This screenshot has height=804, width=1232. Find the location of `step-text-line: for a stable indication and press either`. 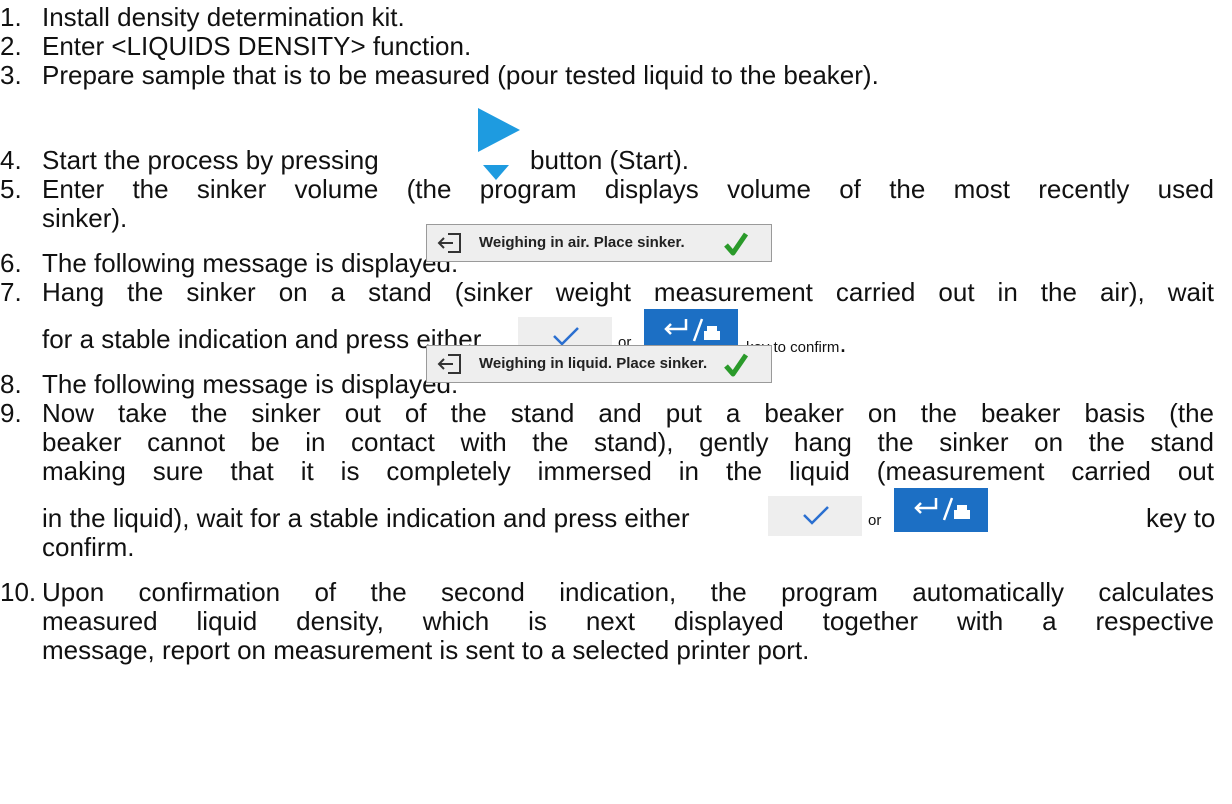

step-text-line: for a stable indication and press either is located at coordinates (262, 339).